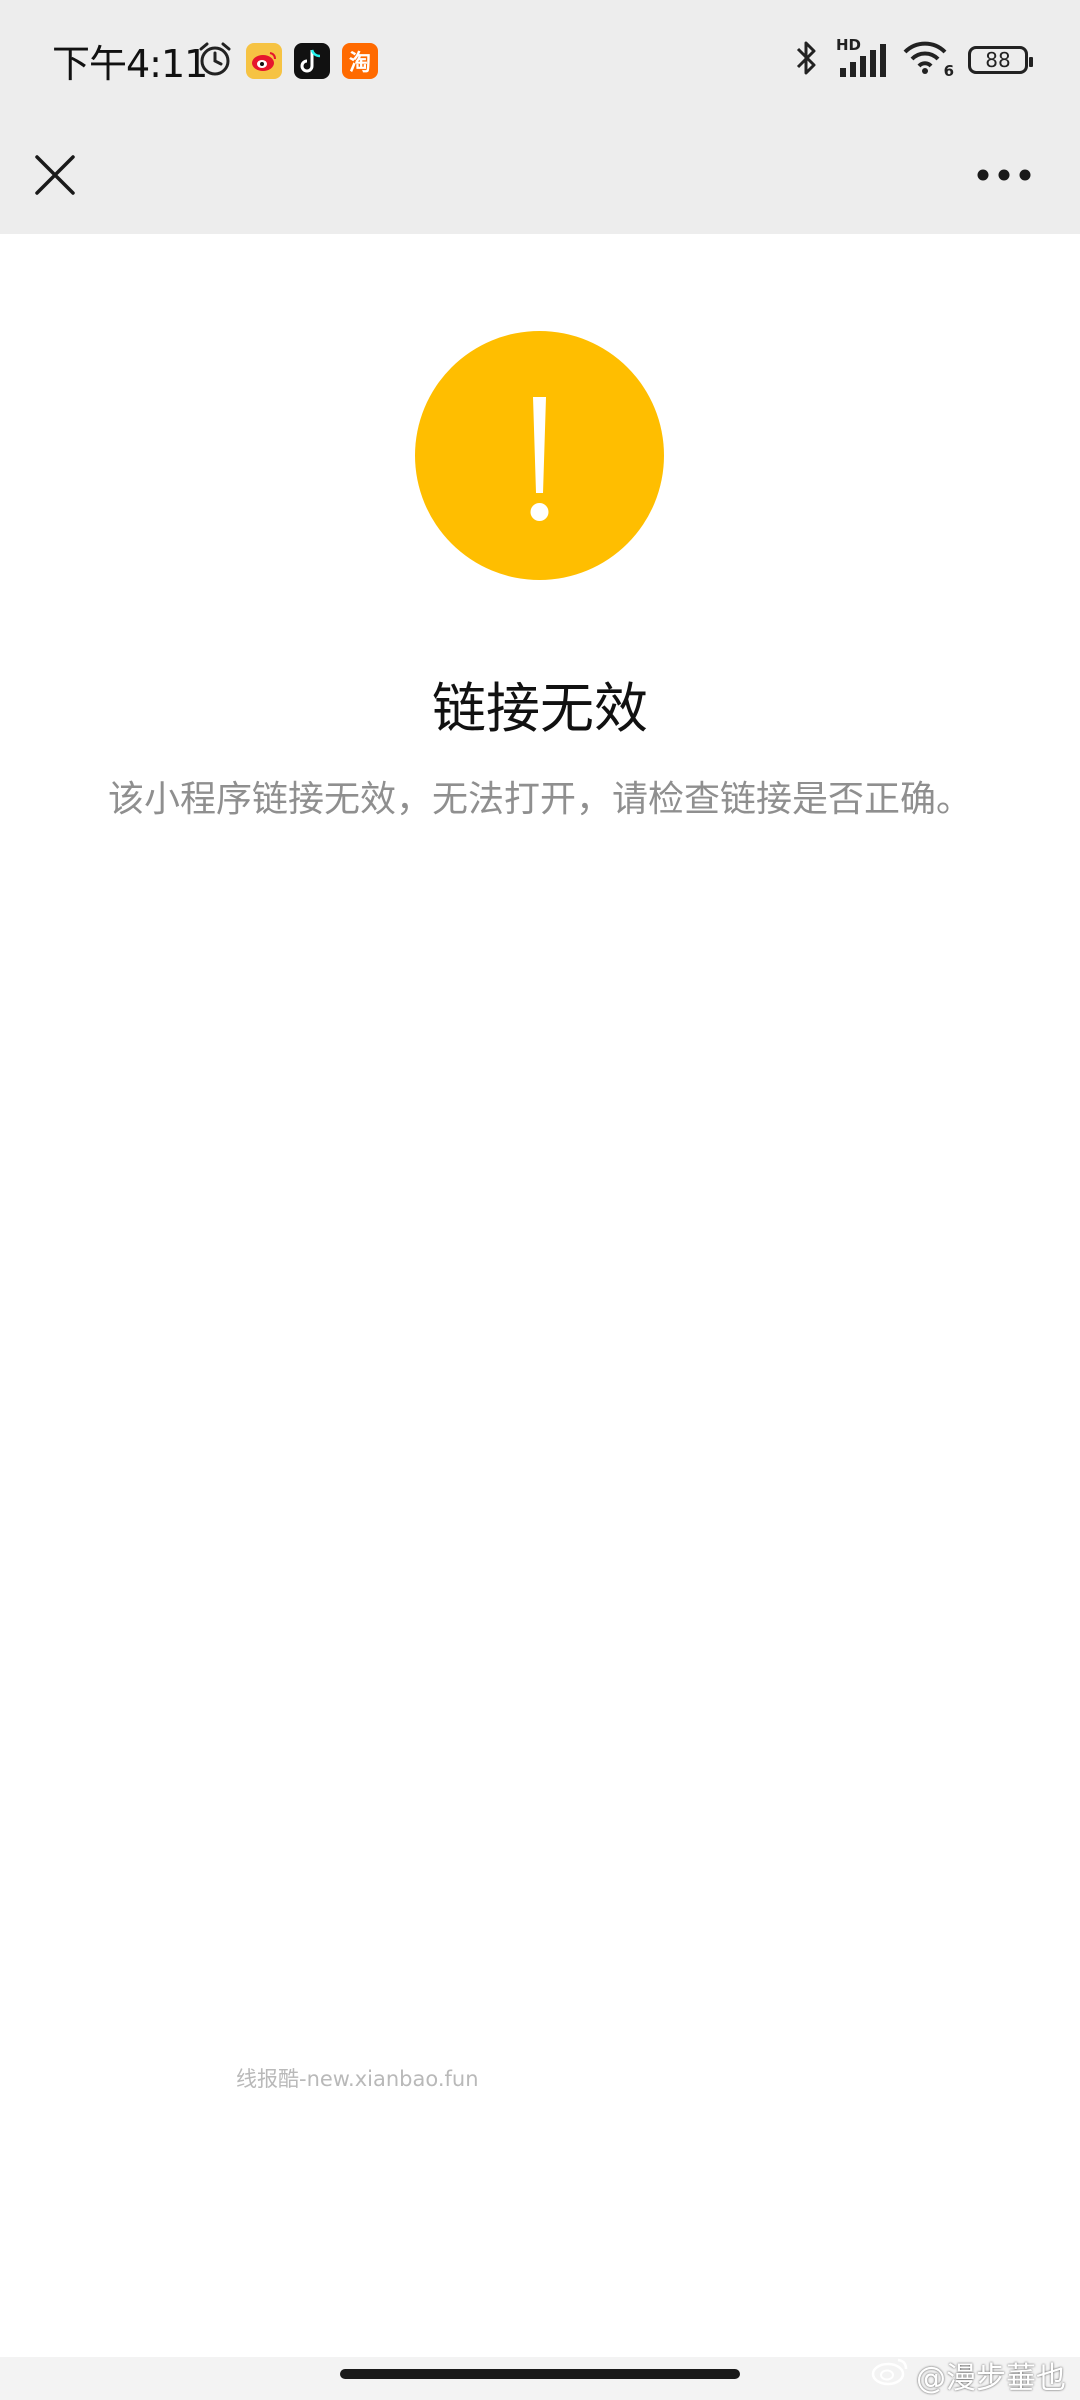 The height and width of the screenshot is (2400, 1080). I want to click on watermark-text: 线报酷-new.xianbao.fun, so click(357, 2079).